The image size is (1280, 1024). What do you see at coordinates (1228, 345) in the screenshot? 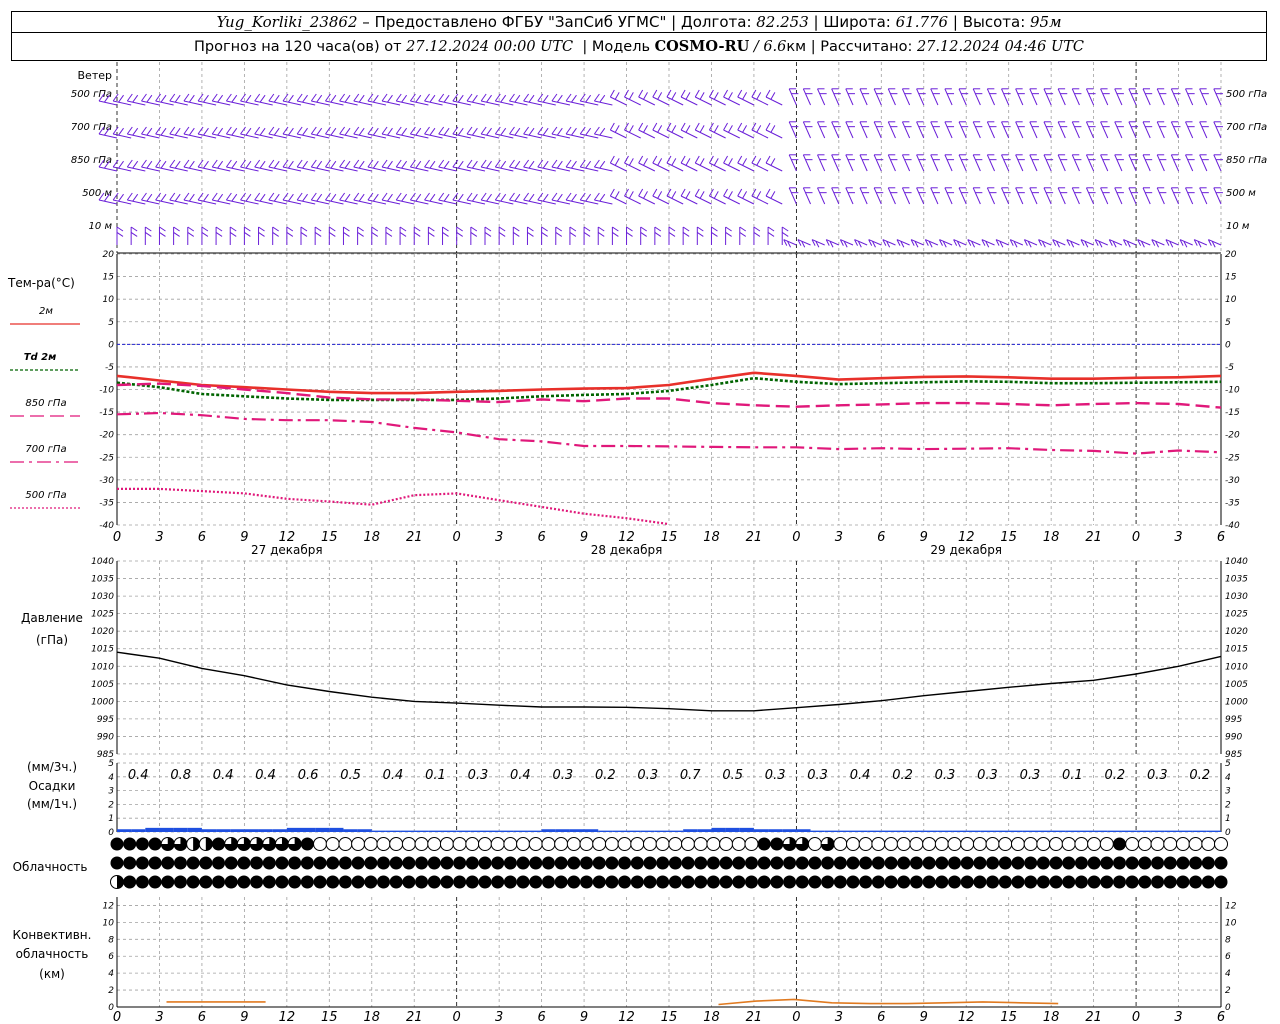
I see `temp-ytick-right: 0` at bounding box center [1228, 345].